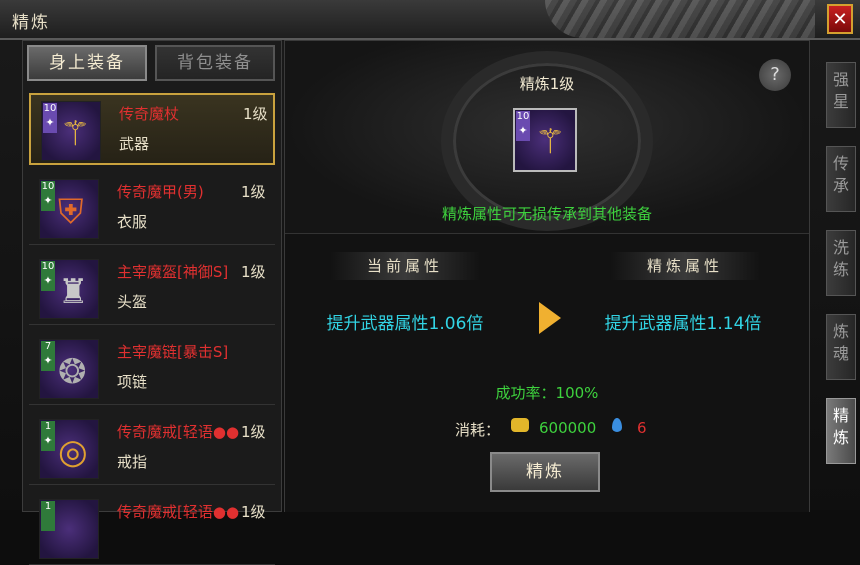  What do you see at coordinates (149, 114) in the screenshot?
I see `item-name: 传奇魔杖` at bounding box center [149, 114].